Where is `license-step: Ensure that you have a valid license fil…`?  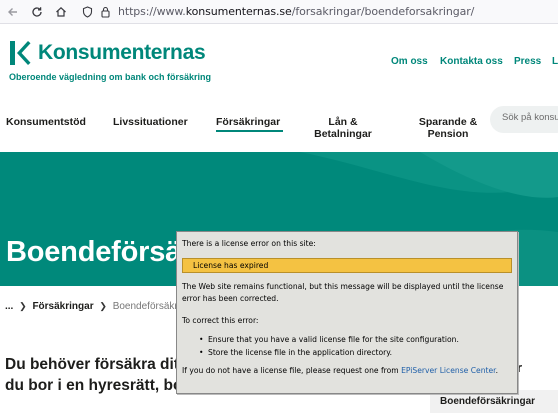 license-step: Ensure that you have a valid license fil… is located at coordinates (355, 339).